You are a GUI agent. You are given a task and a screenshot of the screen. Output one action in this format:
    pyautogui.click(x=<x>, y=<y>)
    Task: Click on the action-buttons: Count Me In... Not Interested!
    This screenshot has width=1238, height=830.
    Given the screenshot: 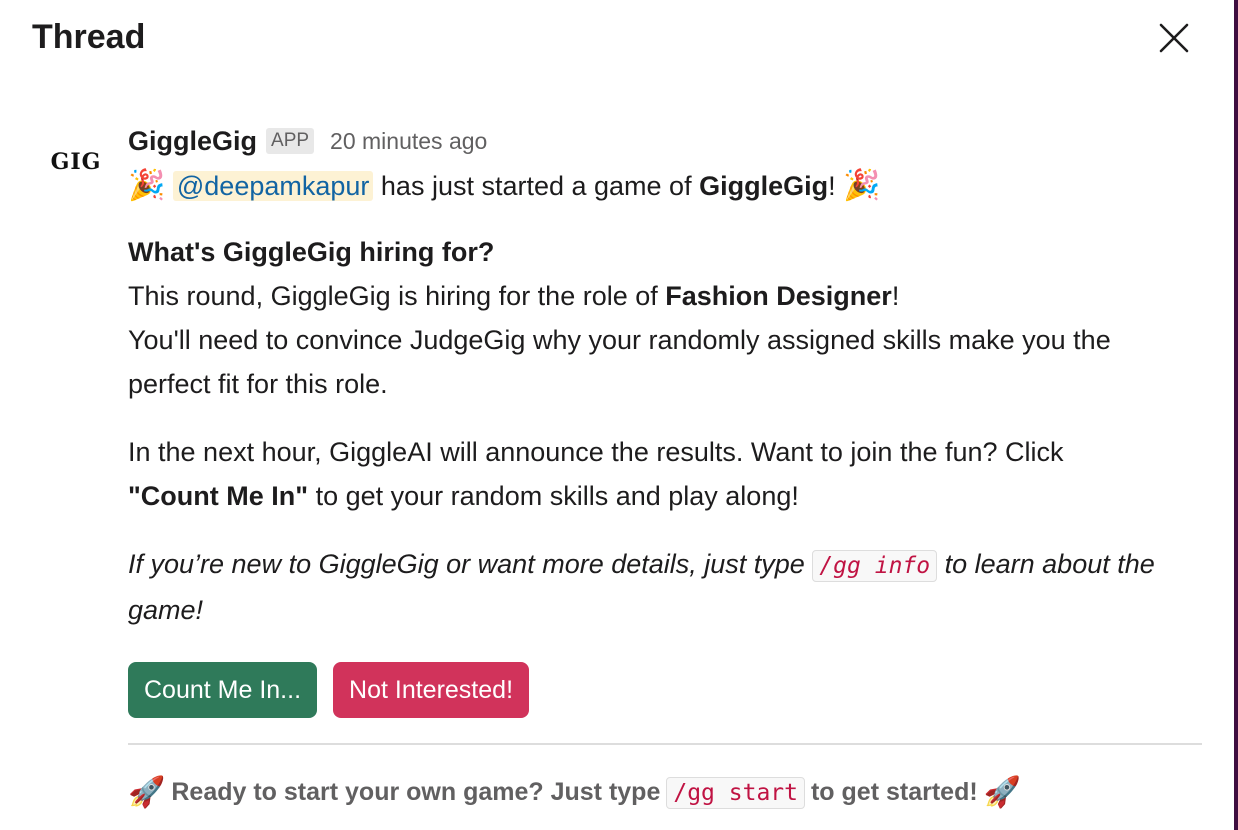 What is the action you would take?
    pyautogui.click(x=665, y=690)
    